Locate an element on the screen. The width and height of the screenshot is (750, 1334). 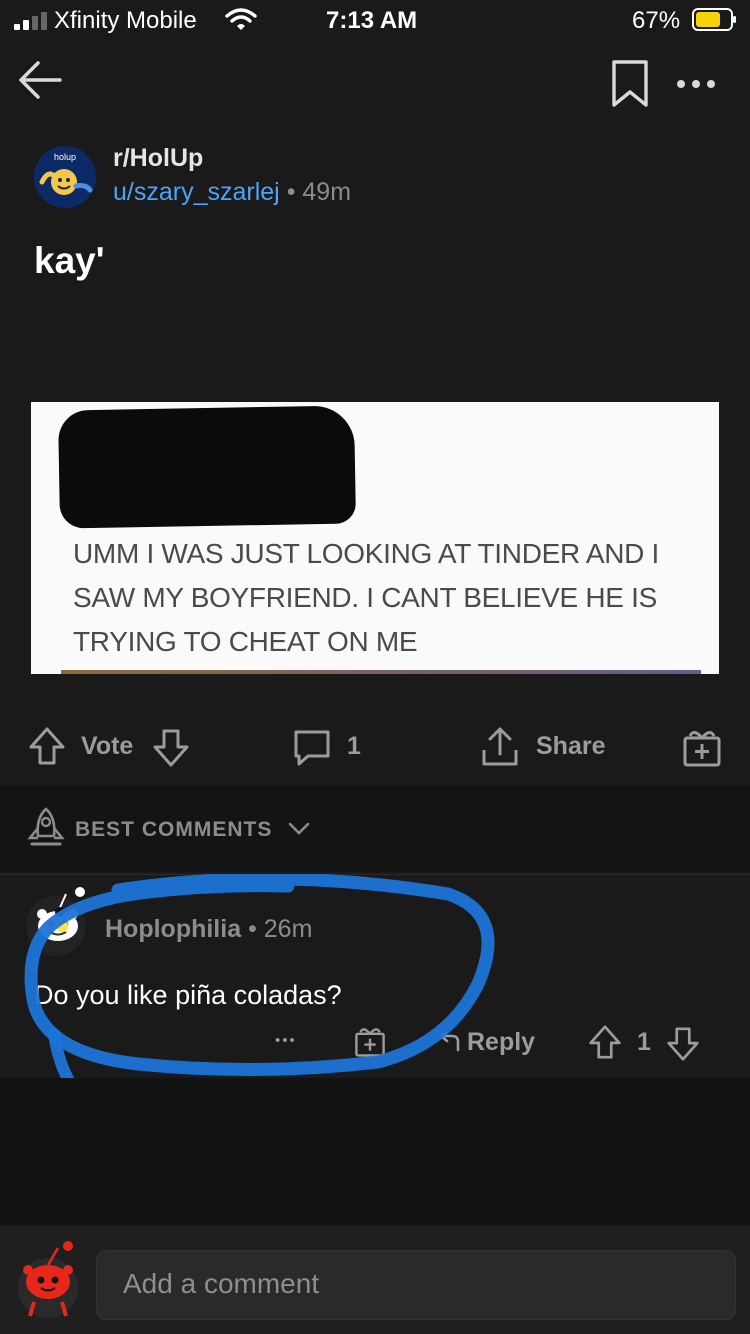
comment-meta: Hoplophilia • 26m is located at coordinates (208, 929).